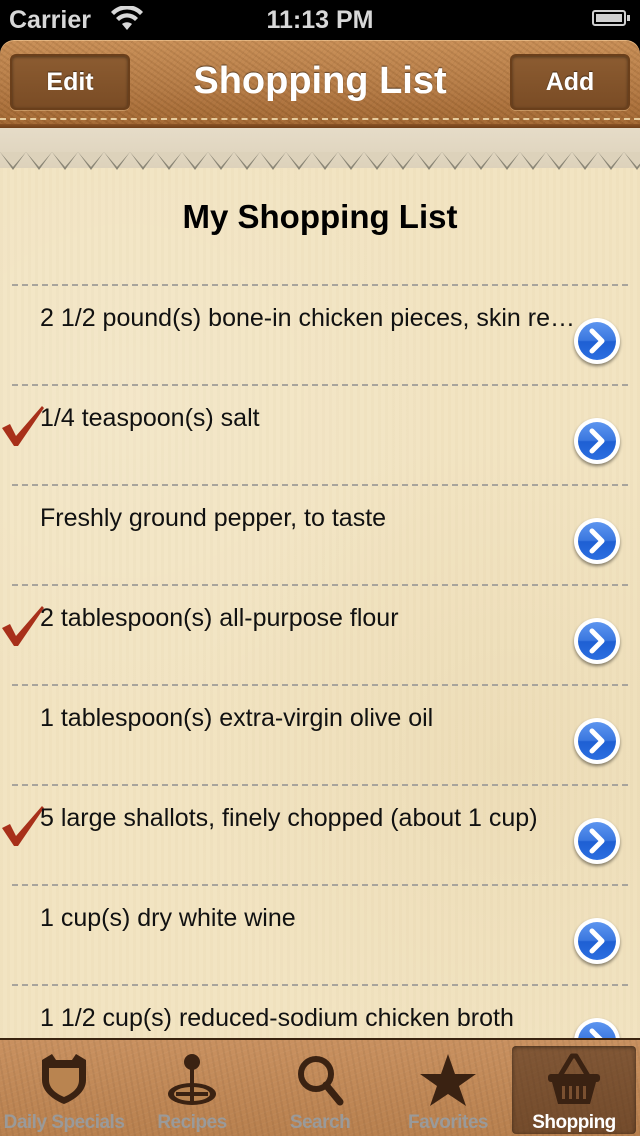  Describe the element at coordinates (320, 81) in the screenshot. I see `page-title: Shopping List` at that location.